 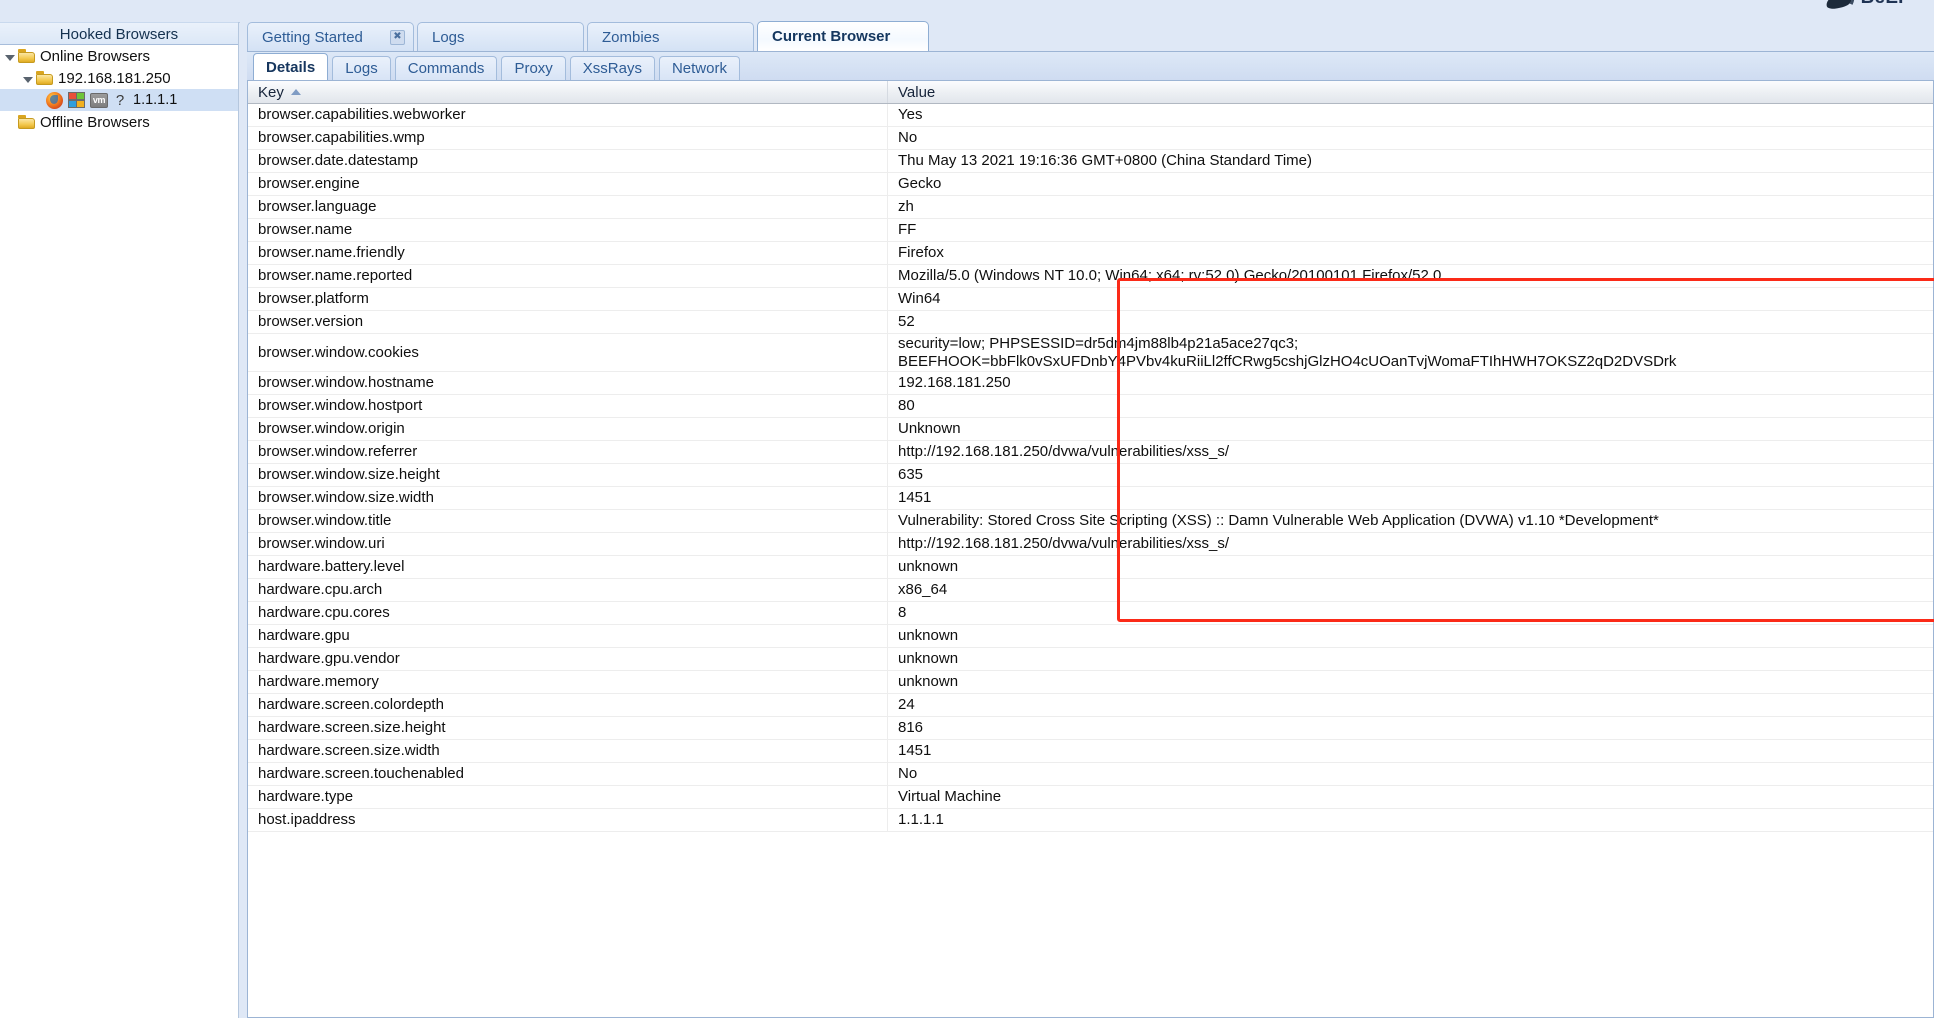 I want to click on tree-node-offline-browsers: Offline Browsers, so click(x=119, y=122).